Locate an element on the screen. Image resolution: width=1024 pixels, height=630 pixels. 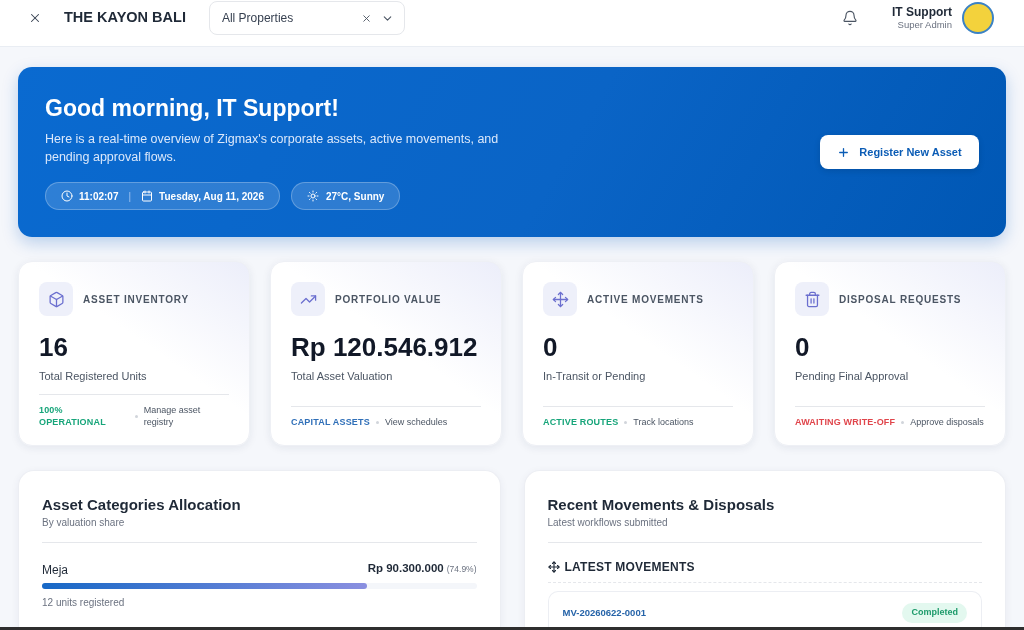
property-select: All Properties is located at coordinates (306, 18).